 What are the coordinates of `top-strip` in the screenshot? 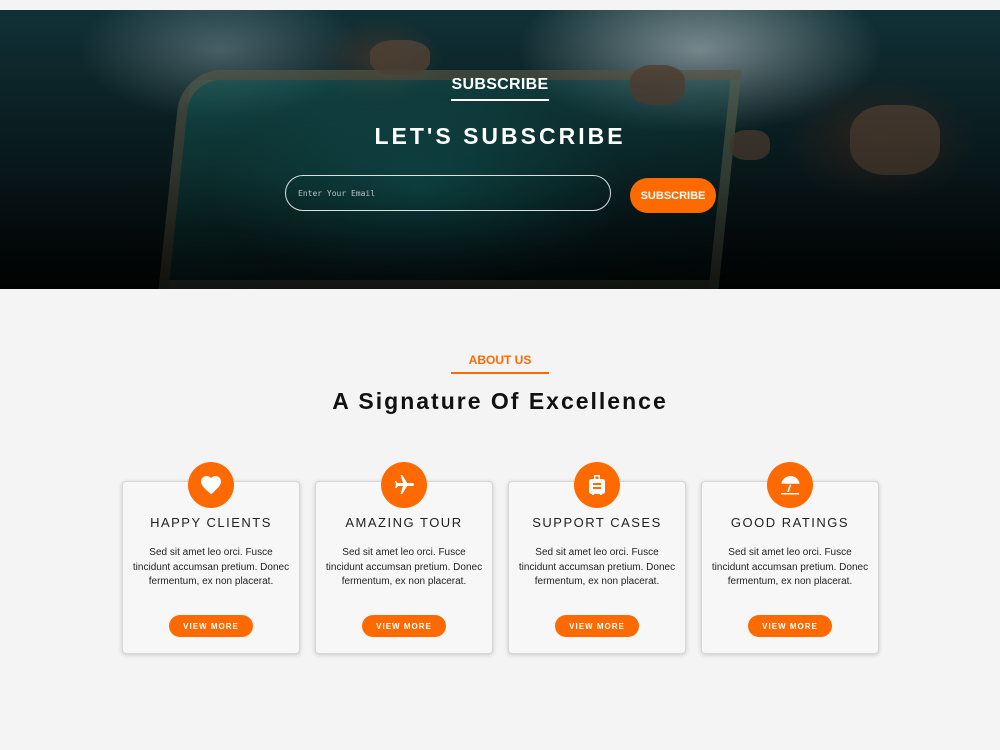 It's located at (500, 5).